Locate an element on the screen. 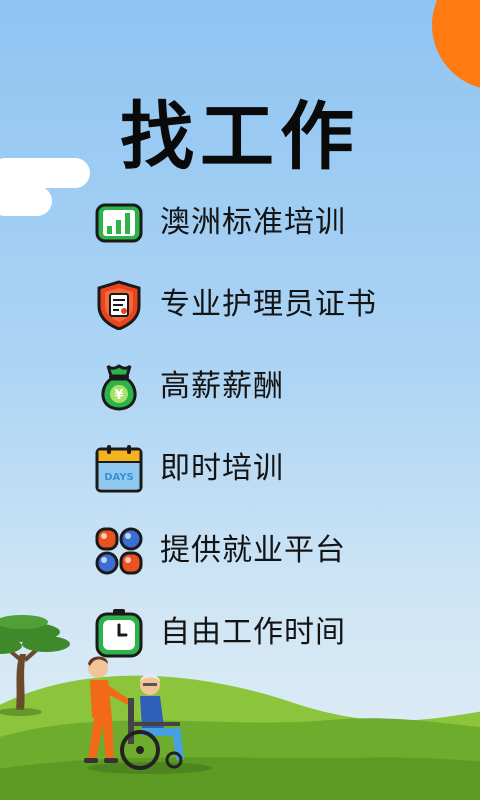 The height and width of the screenshot is (800, 480). calendar-days-text: DAYS is located at coordinates (119, 477).